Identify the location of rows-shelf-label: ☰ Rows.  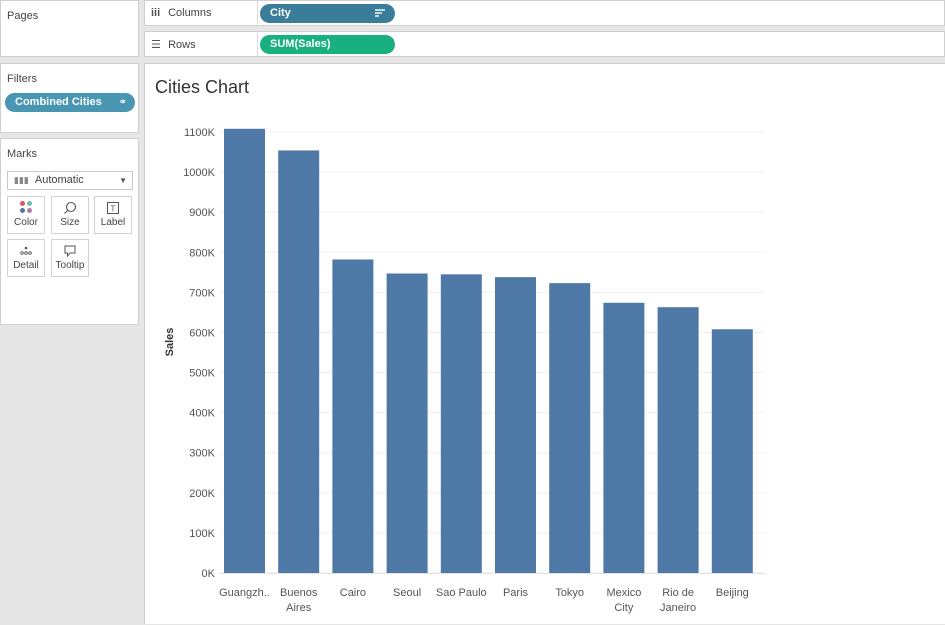
(173, 44).